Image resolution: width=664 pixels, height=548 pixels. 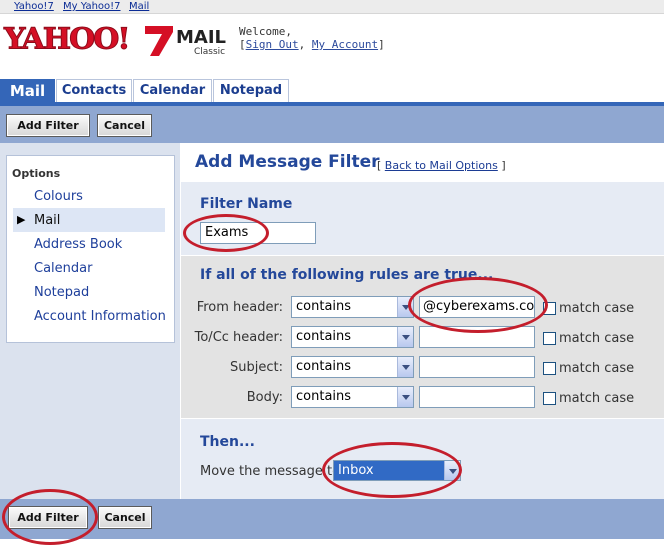 What do you see at coordinates (63, 268) in the screenshot?
I see `options-item-calendar: Calendar` at bounding box center [63, 268].